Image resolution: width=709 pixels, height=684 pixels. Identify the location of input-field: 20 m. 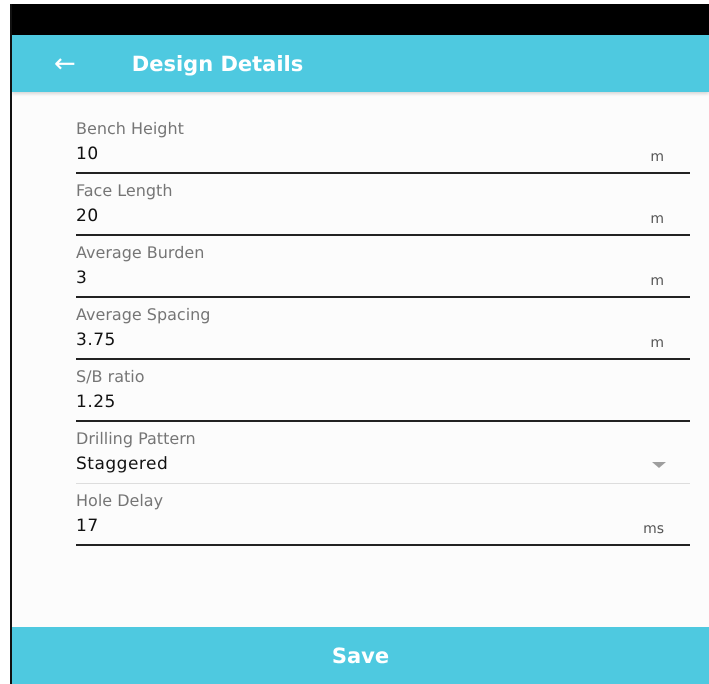
(383, 219).